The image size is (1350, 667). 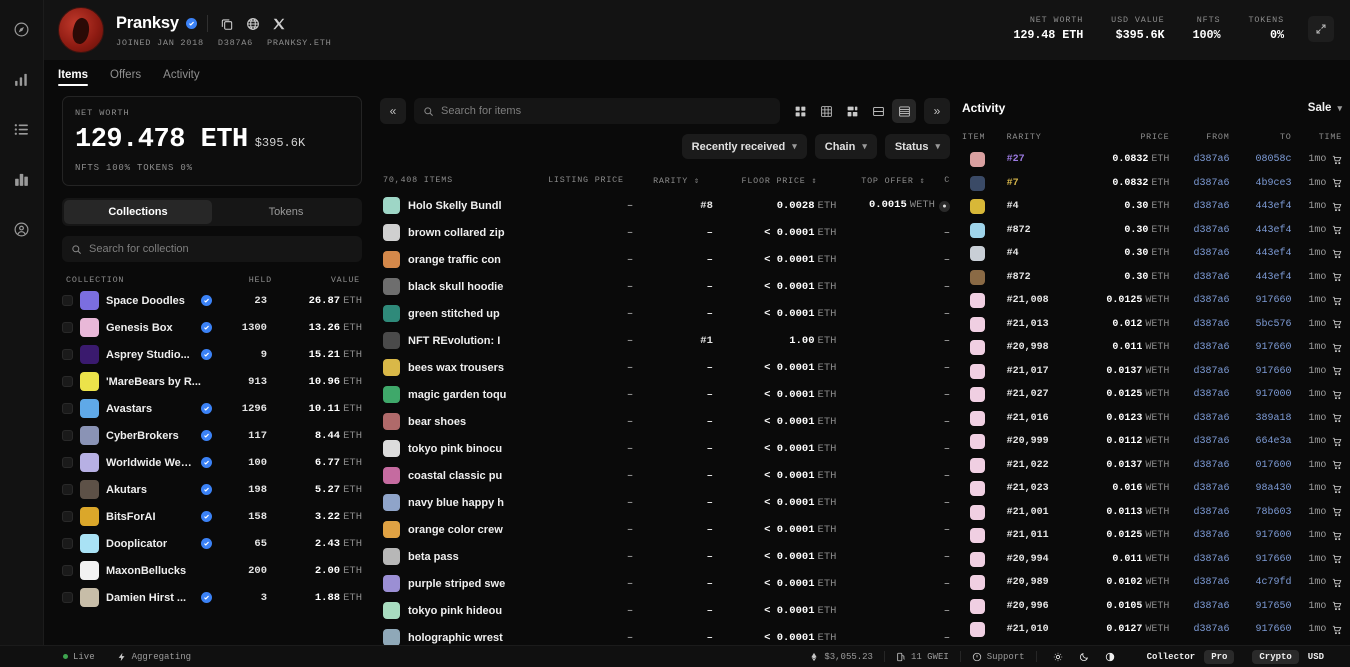 I want to click on collection-row: 'MareBears by R... 913 10.96 ETH, so click(x=212, y=381).